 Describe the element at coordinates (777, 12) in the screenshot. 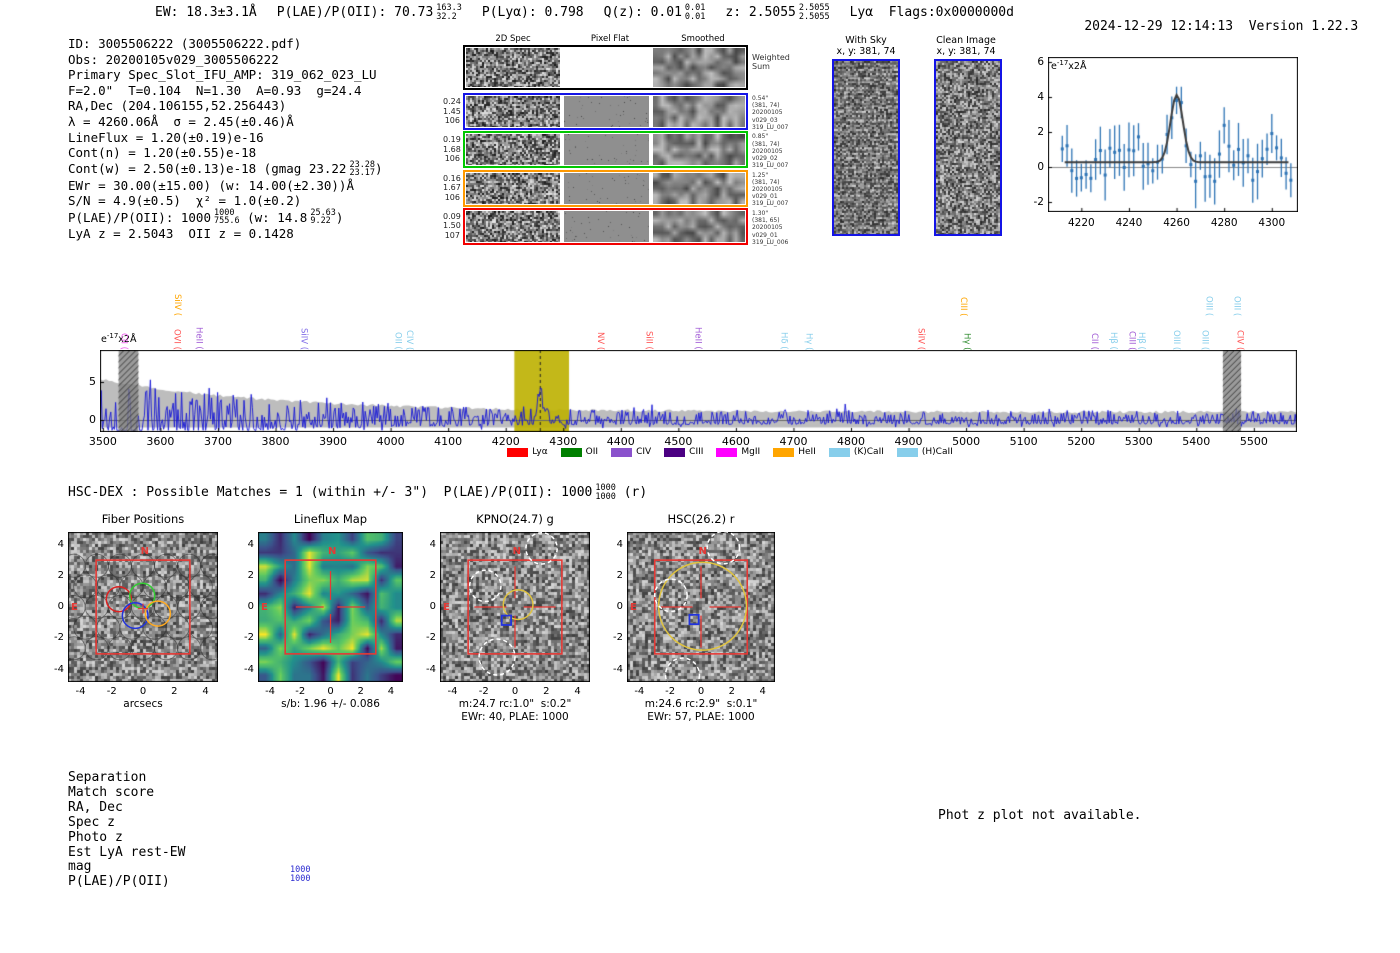

I see `text-token: z: 2.5055 2.5055 2.5055` at that location.